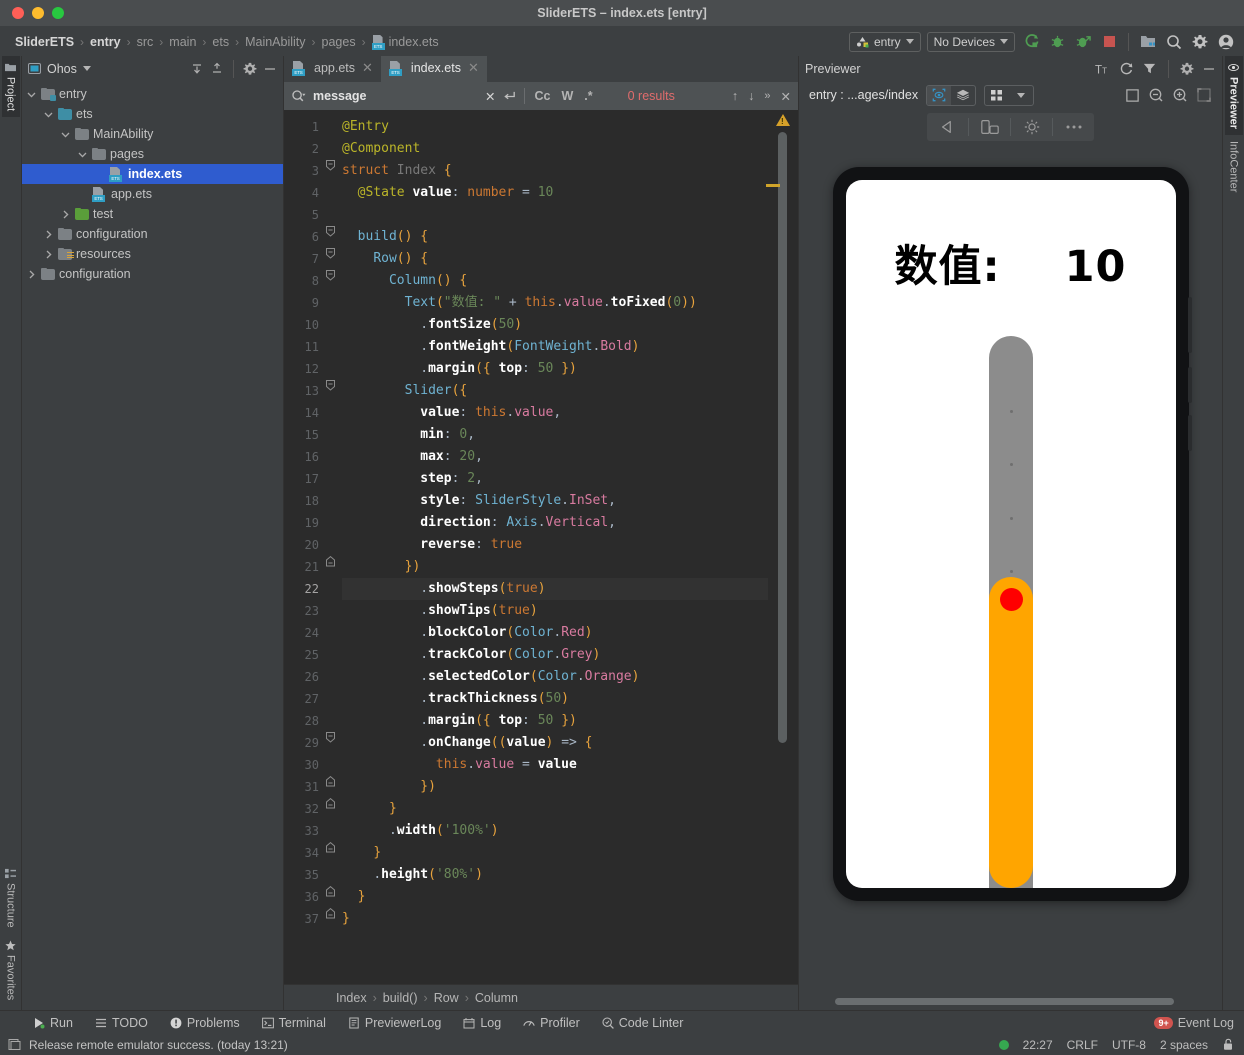 Image resolution: width=1244 pixels, height=1055 pixels. I want to click on structure-breadcrumb: Index › build() › Row › Column, so click(541, 997).